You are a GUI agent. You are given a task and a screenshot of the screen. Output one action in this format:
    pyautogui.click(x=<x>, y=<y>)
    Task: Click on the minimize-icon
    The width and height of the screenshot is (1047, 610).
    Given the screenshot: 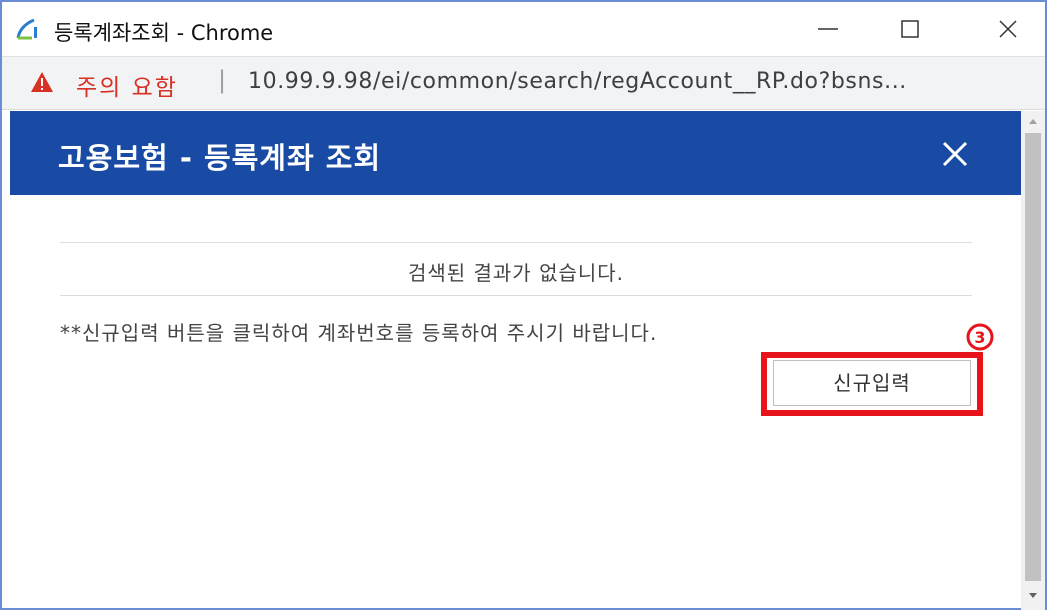 What is the action you would take?
    pyautogui.click(x=828, y=29)
    